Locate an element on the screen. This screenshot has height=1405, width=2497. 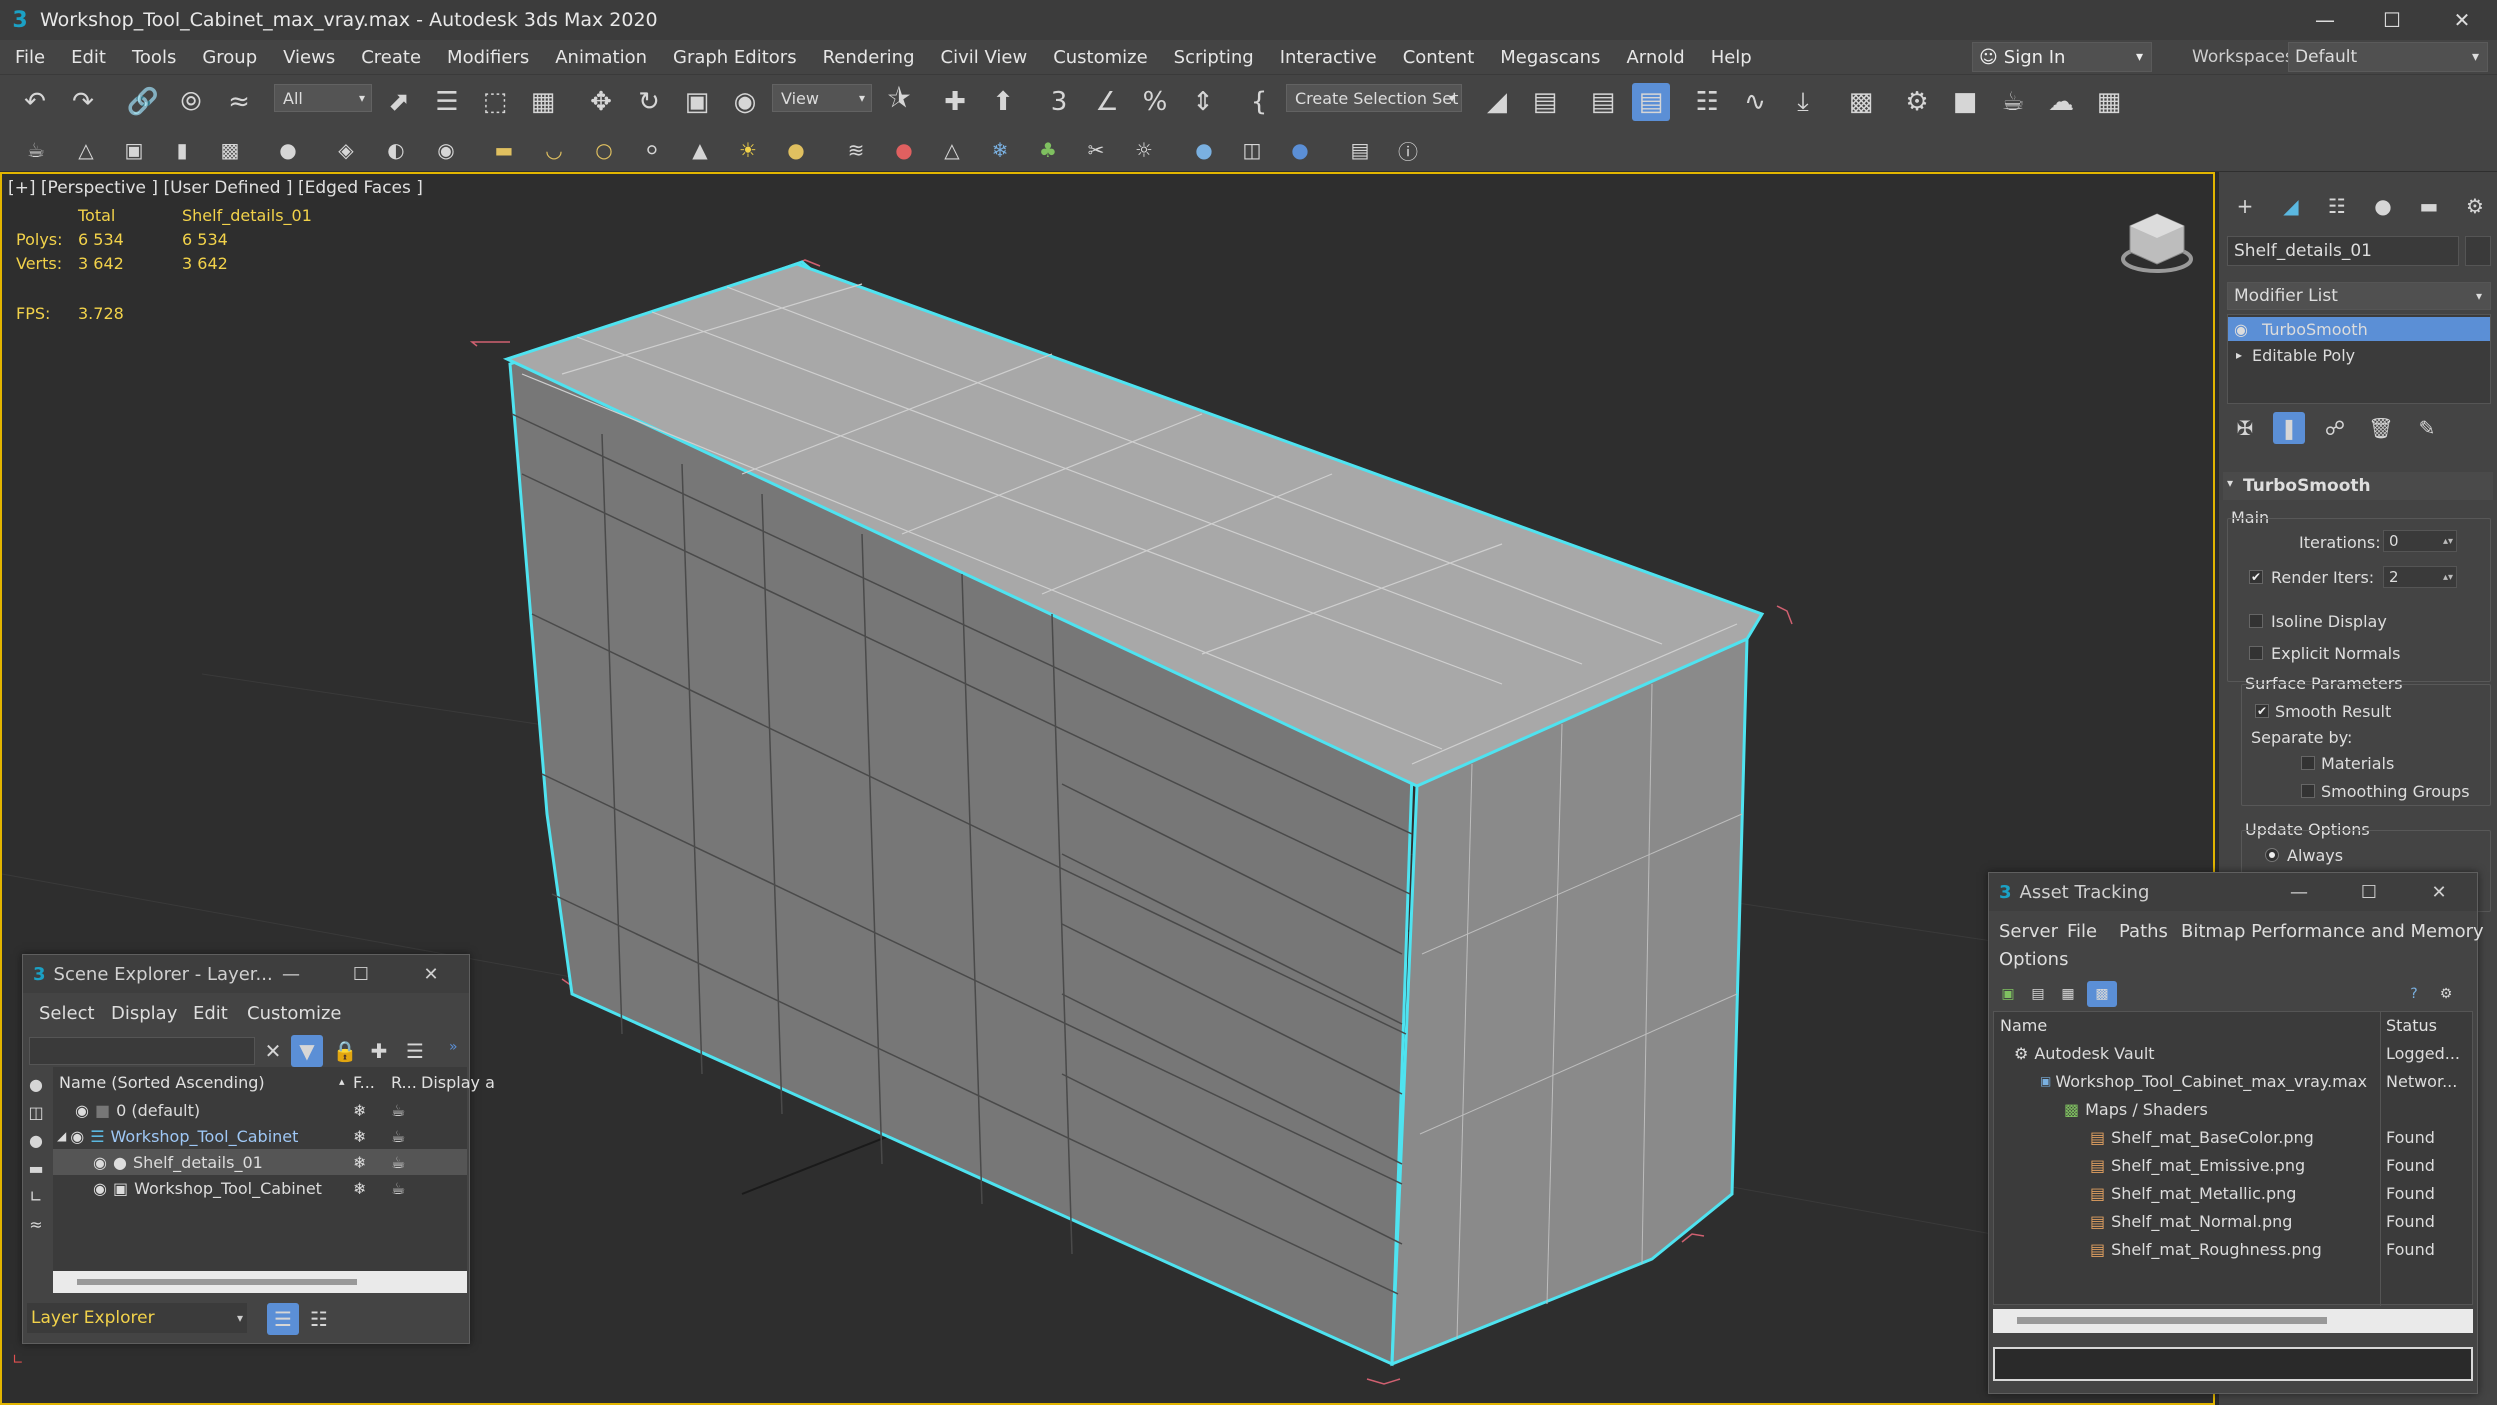
menu-scripting: Scripting is located at coordinates (1214, 57).